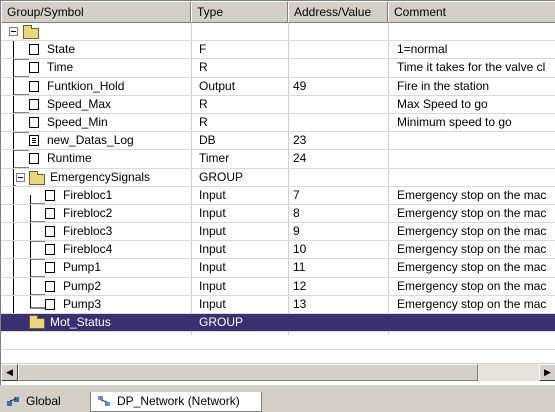 Image resolution: width=555 pixels, height=412 pixels. I want to click on symbol-address: 12, so click(300, 285).